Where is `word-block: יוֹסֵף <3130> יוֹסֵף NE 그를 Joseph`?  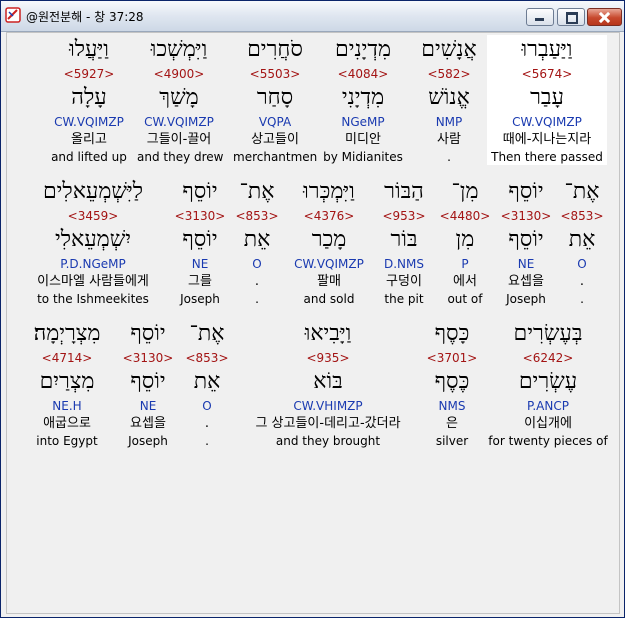
word-block: יוֹסֵף <3130> יוֹסֵף NE 그를 Joseph is located at coordinates (200, 242).